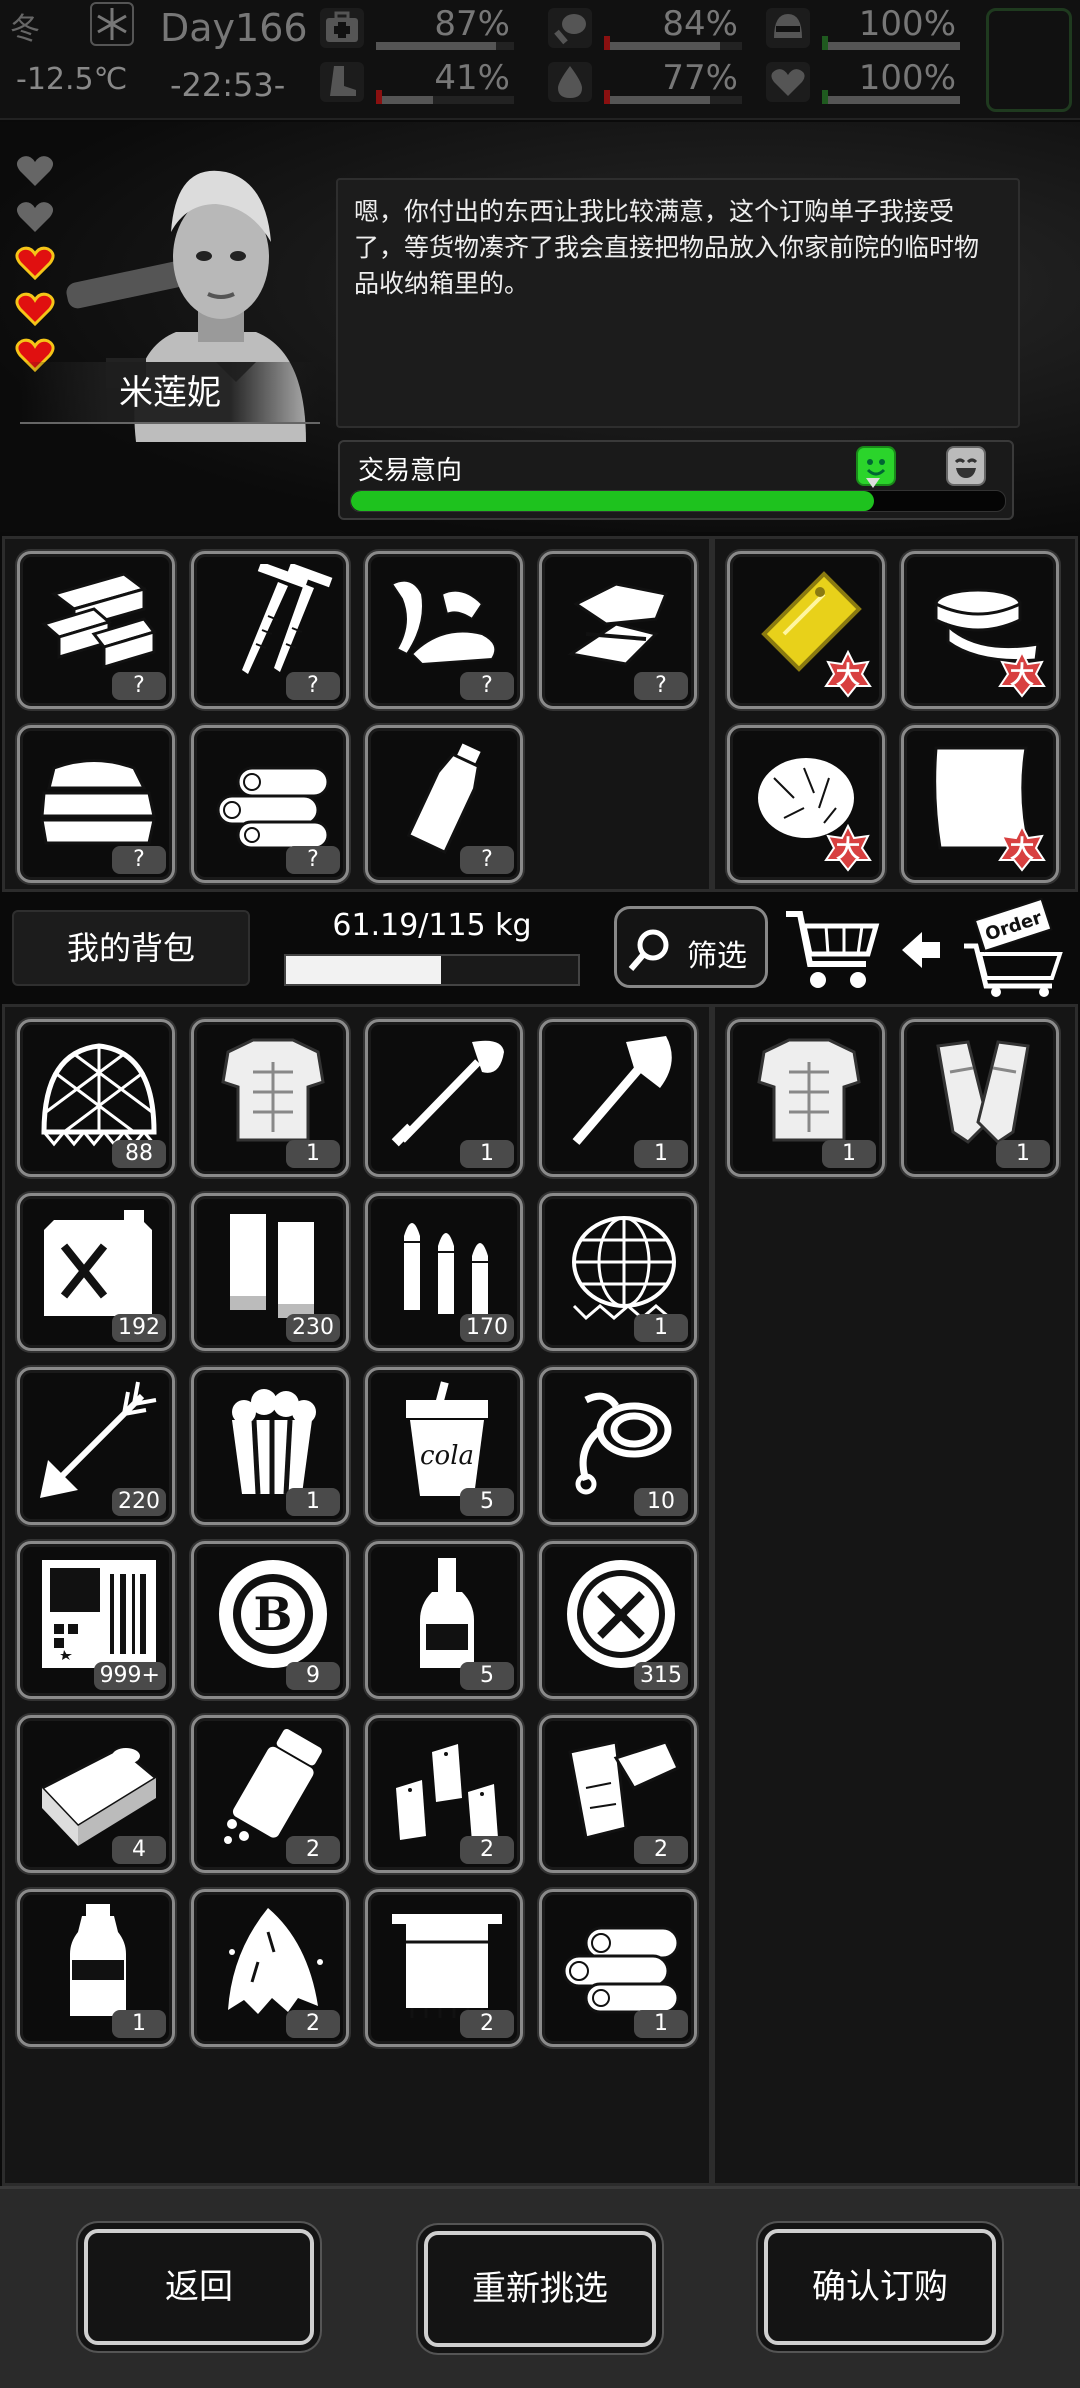 The image size is (1080, 2388). Describe the element at coordinates (700, 78) in the screenshot. I see `stat-value: 77%` at that location.